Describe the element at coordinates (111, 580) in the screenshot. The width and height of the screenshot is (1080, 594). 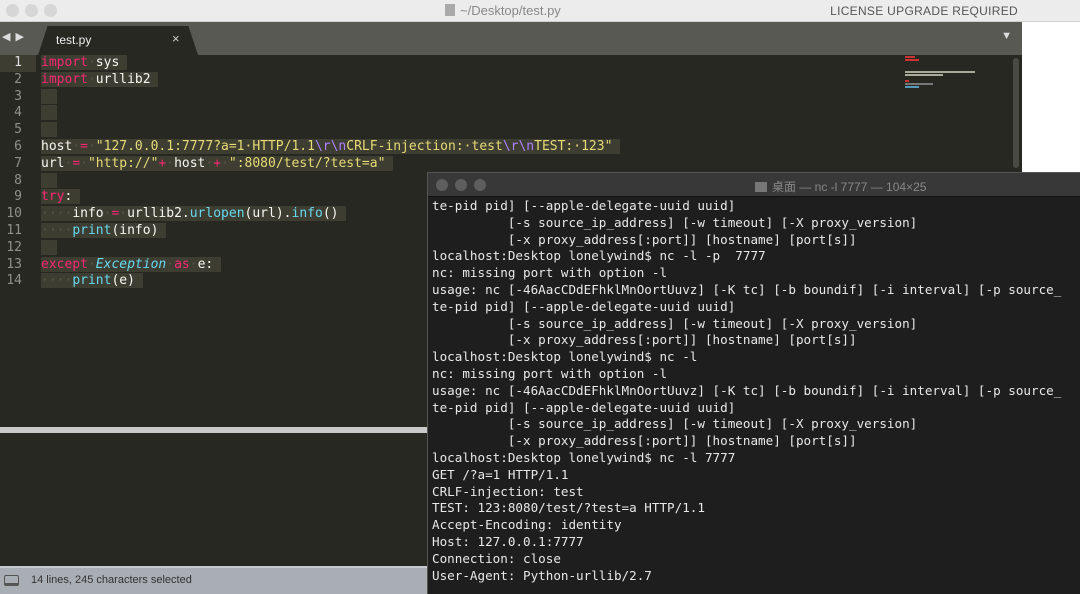
I see `status-text: 14 lines, 245 characters selected` at that location.